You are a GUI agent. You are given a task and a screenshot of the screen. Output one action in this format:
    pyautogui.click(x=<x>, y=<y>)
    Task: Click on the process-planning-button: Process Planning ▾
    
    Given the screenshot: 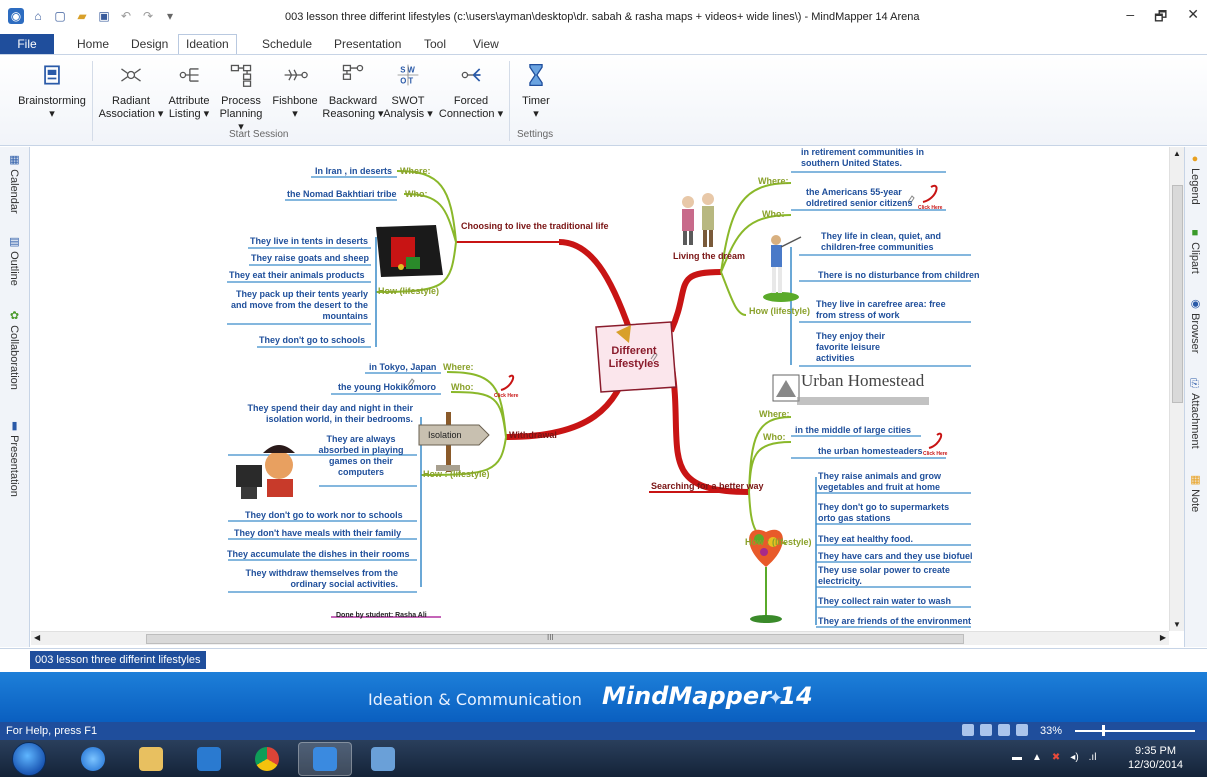 What is the action you would take?
    pyautogui.click(x=241, y=97)
    